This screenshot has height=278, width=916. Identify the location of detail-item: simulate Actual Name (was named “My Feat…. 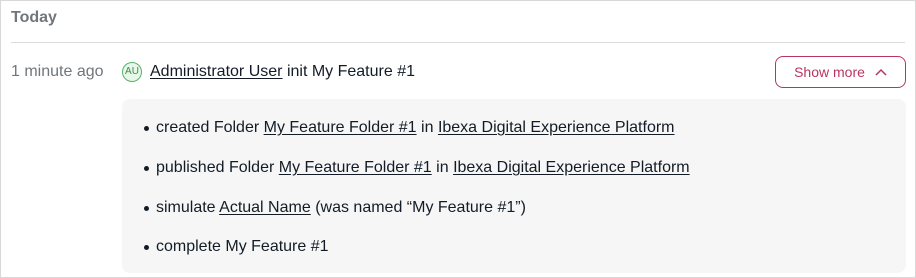
(335, 208).